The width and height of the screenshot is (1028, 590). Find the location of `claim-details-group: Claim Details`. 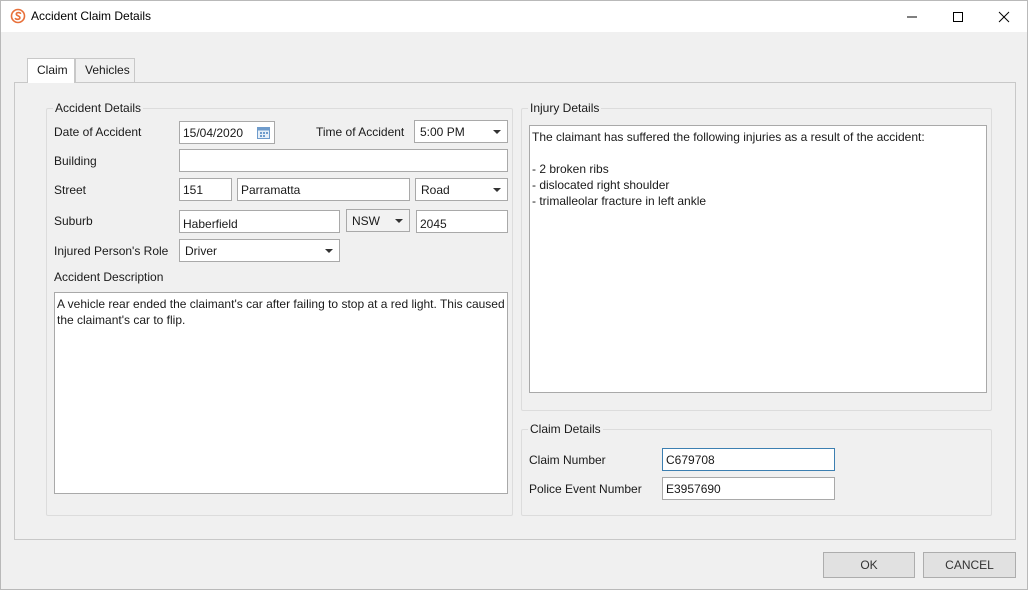

claim-details-group: Claim Details is located at coordinates (756, 469).